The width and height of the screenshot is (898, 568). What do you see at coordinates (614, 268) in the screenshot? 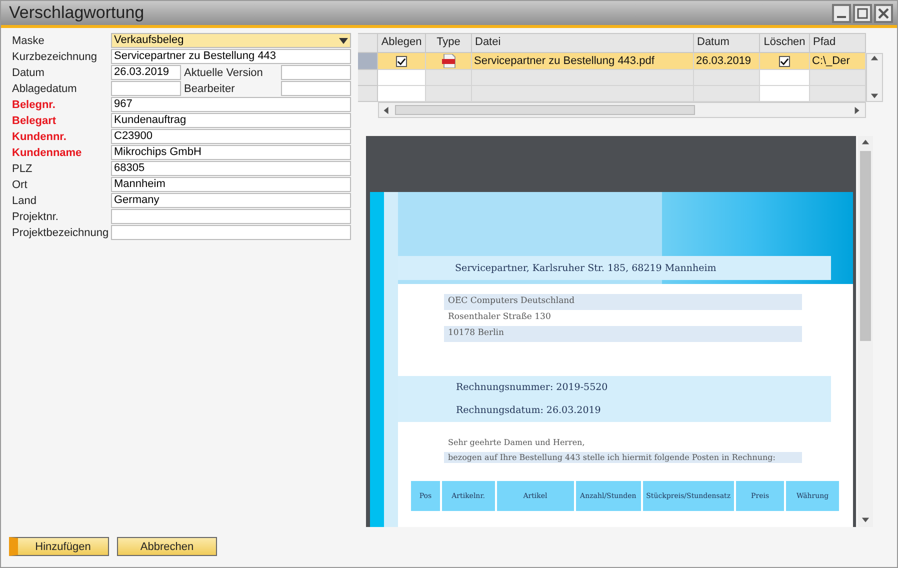
I see `sender-address: Servicepartner, Karlsruher Str. 185, 68219 Mannheim` at bounding box center [614, 268].